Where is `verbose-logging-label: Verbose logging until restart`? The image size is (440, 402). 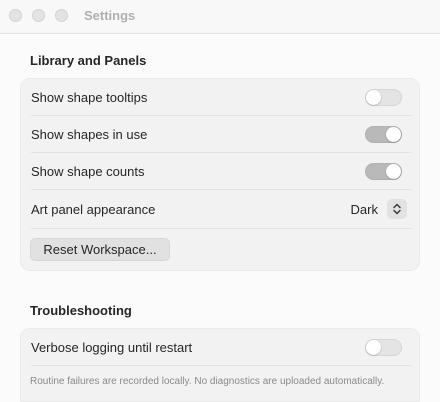 verbose-logging-label: Verbose logging until restart is located at coordinates (112, 347).